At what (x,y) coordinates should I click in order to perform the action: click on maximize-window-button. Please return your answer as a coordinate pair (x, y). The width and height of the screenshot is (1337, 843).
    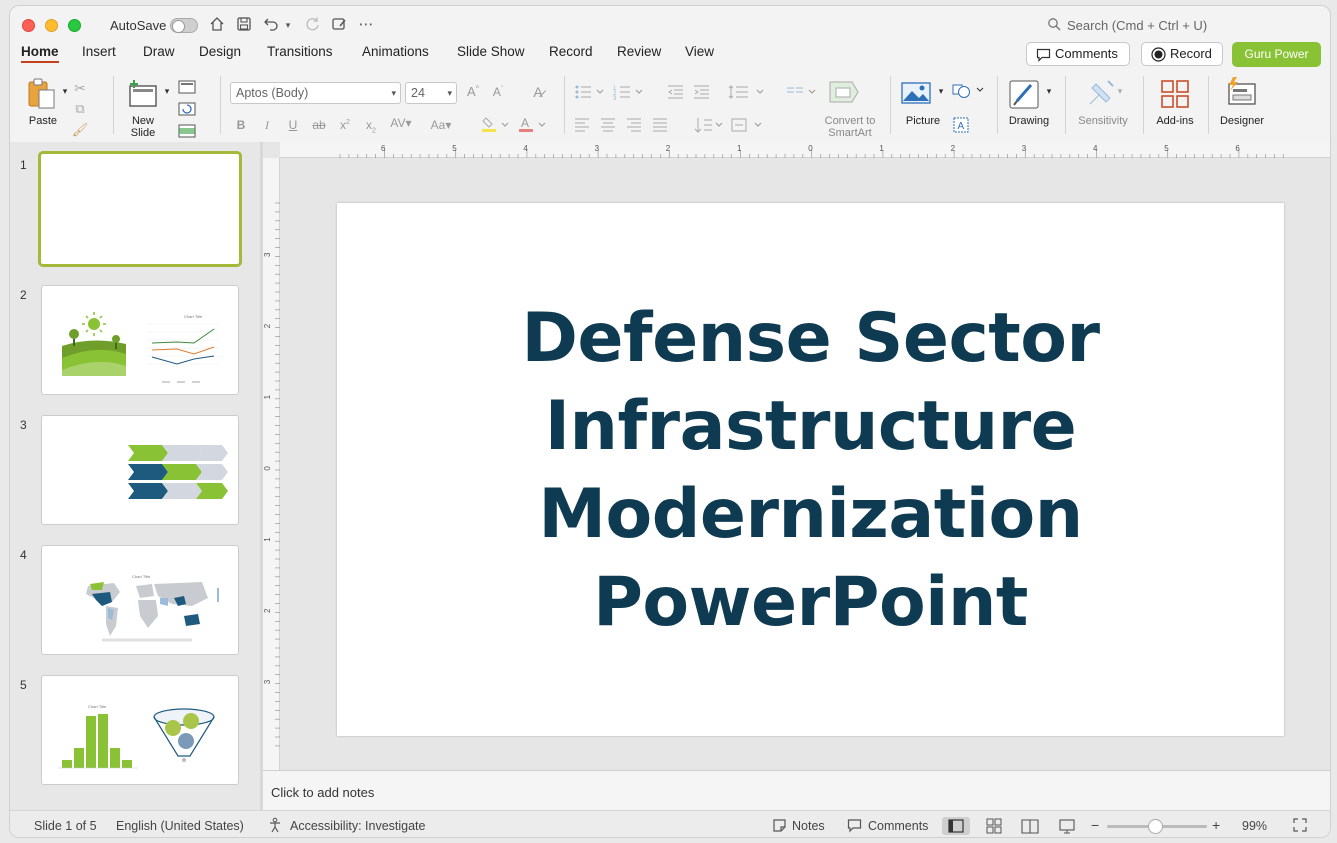
    Looking at the image, I should click on (74, 25).